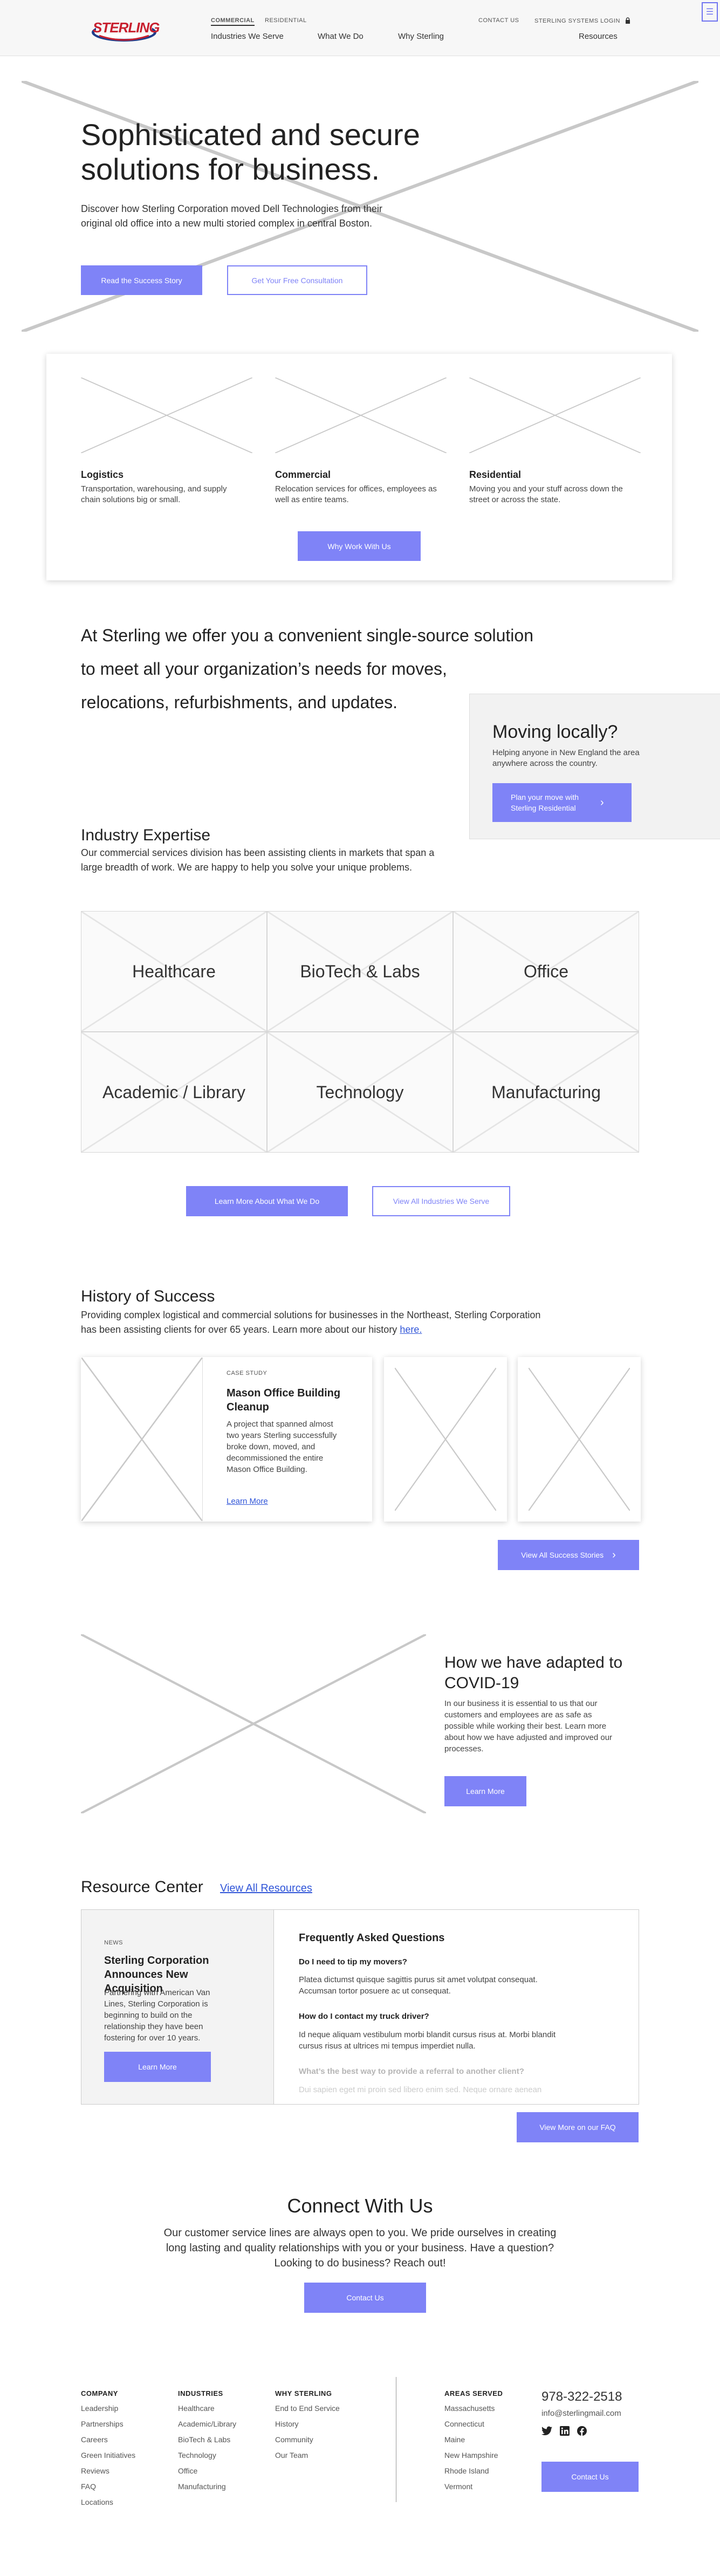 The height and width of the screenshot is (2576, 720). I want to click on nav-resources: Resources, so click(598, 36).